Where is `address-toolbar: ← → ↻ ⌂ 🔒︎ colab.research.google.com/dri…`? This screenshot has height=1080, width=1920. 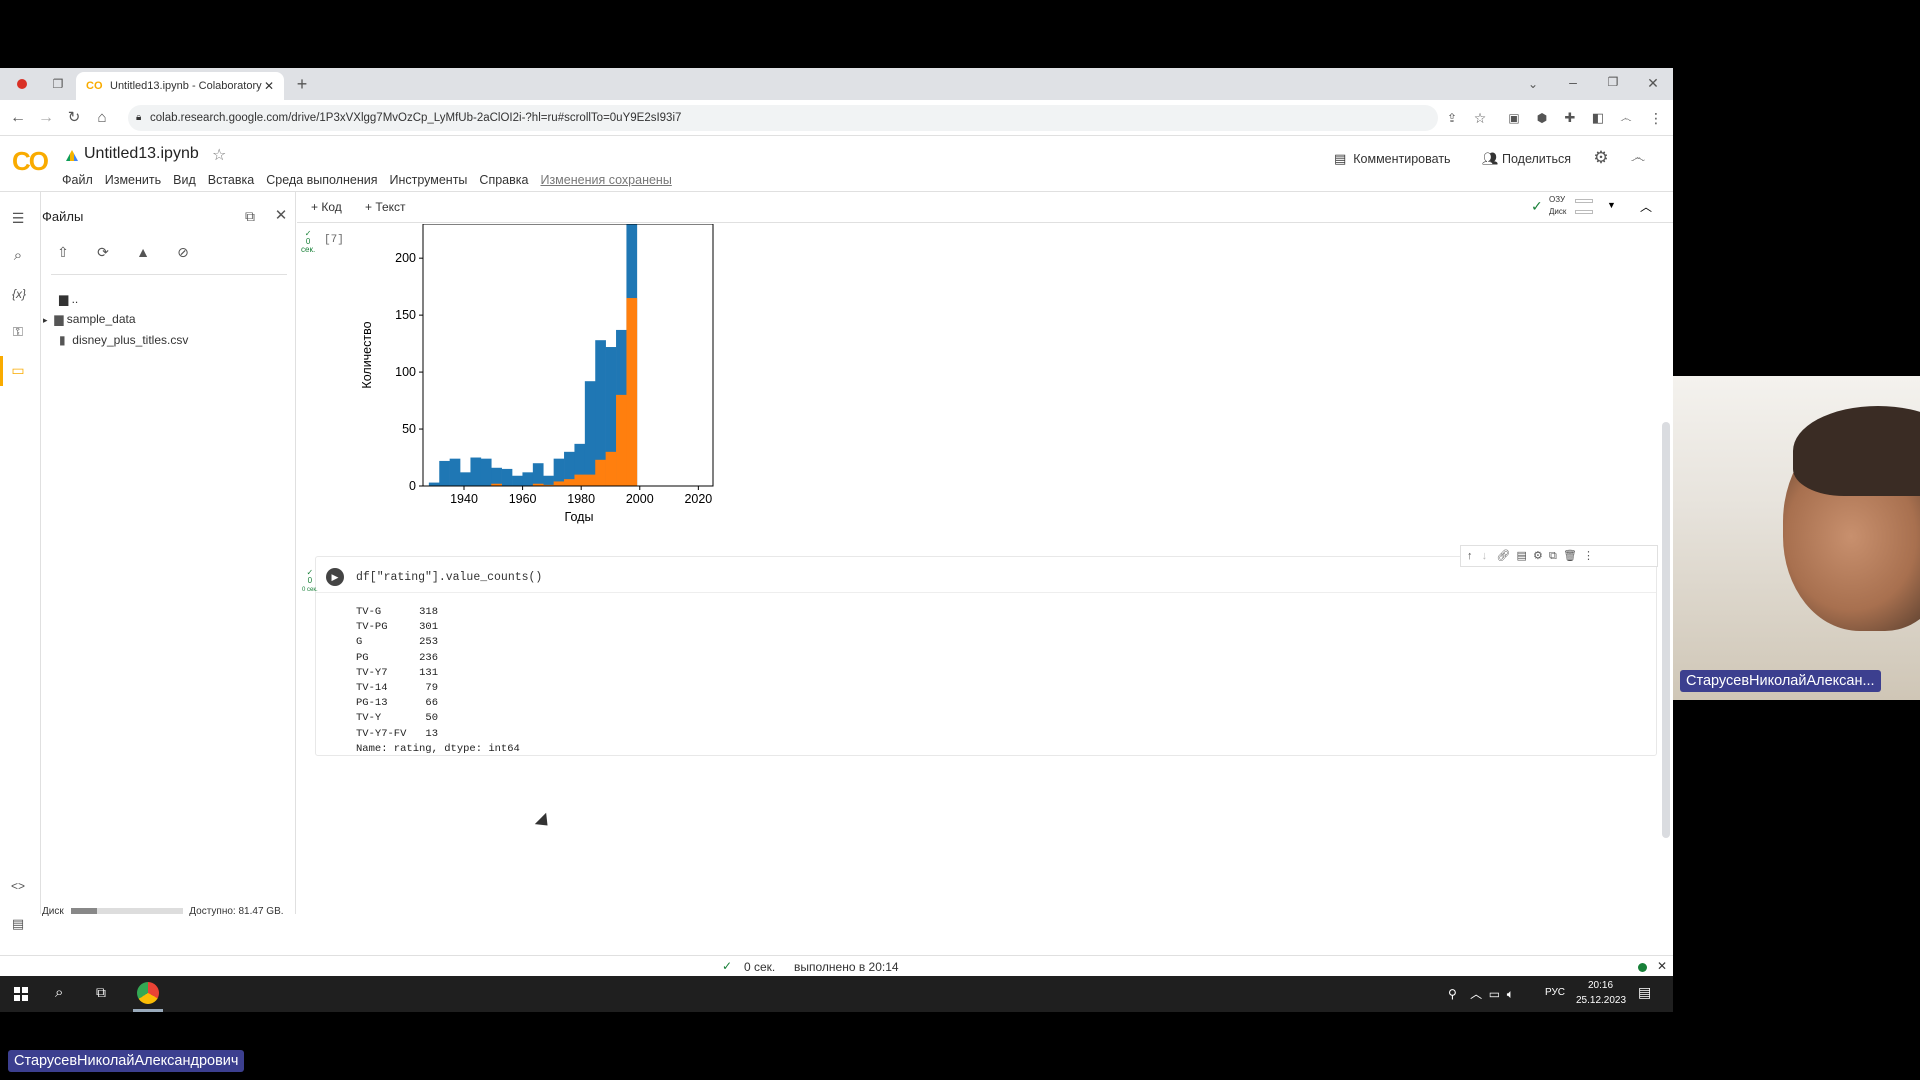
address-toolbar: ← → ↻ ⌂ 🔒︎ colab.research.google.com/dri… is located at coordinates (836, 118).